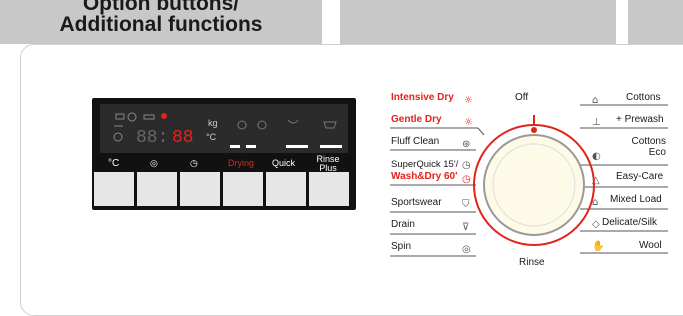  Describe the element at coordinates (241, 163) in the screenshot. I see `drying-label: Drying` at that location.